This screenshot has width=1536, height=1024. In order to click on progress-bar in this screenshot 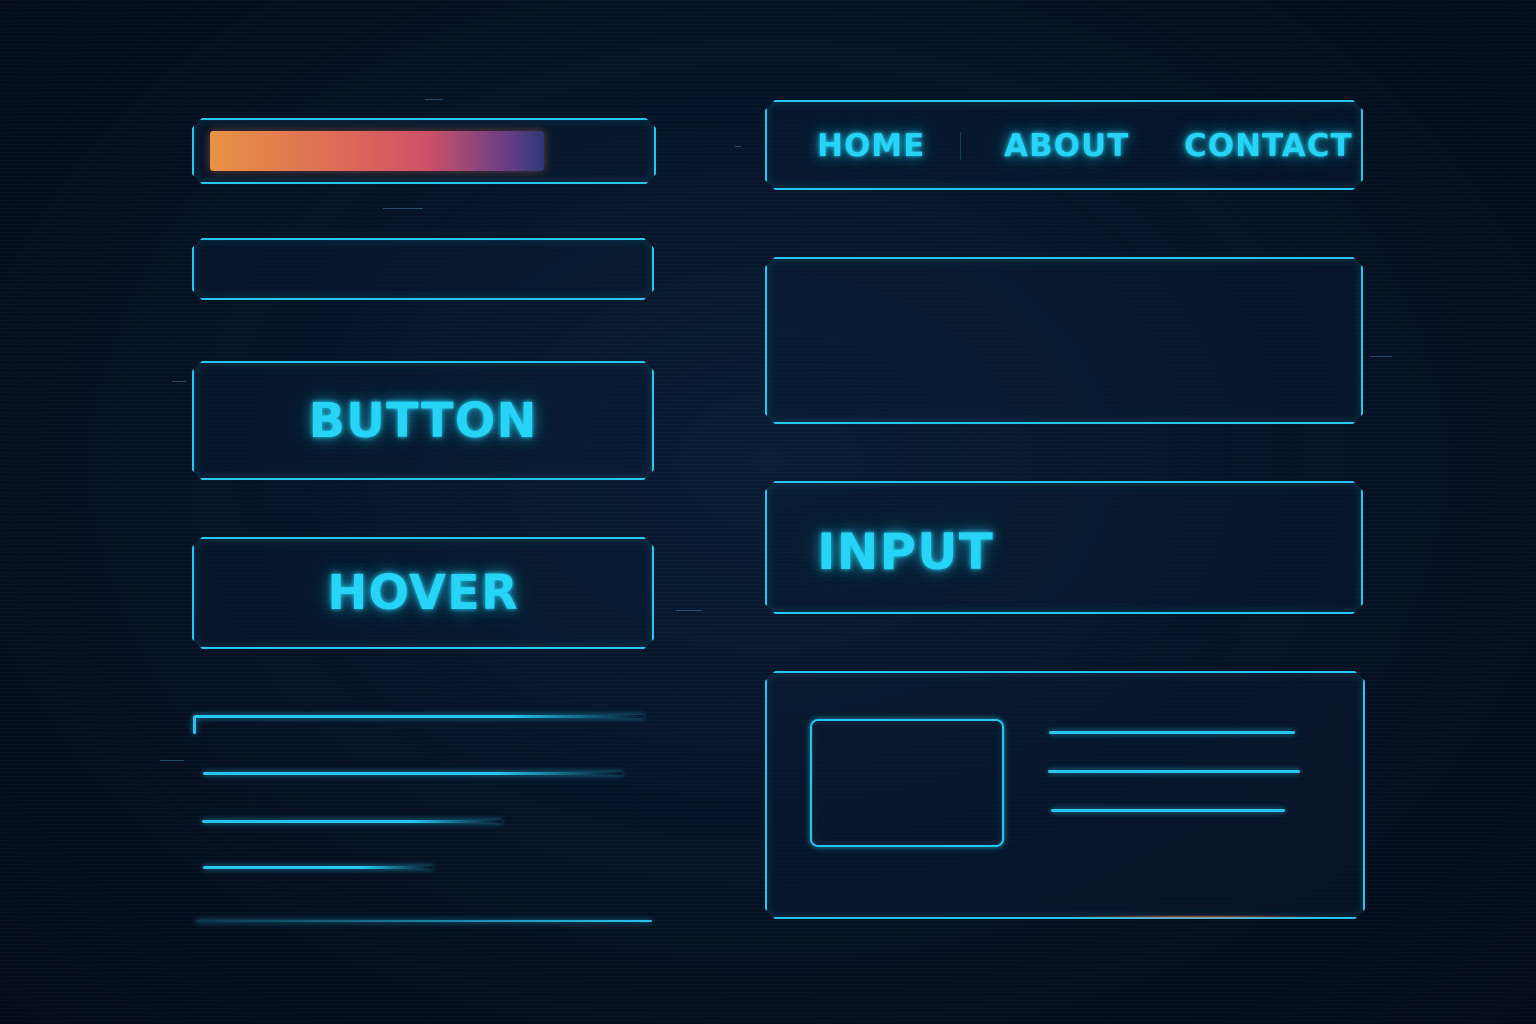, I will do `click(424, 151)`.